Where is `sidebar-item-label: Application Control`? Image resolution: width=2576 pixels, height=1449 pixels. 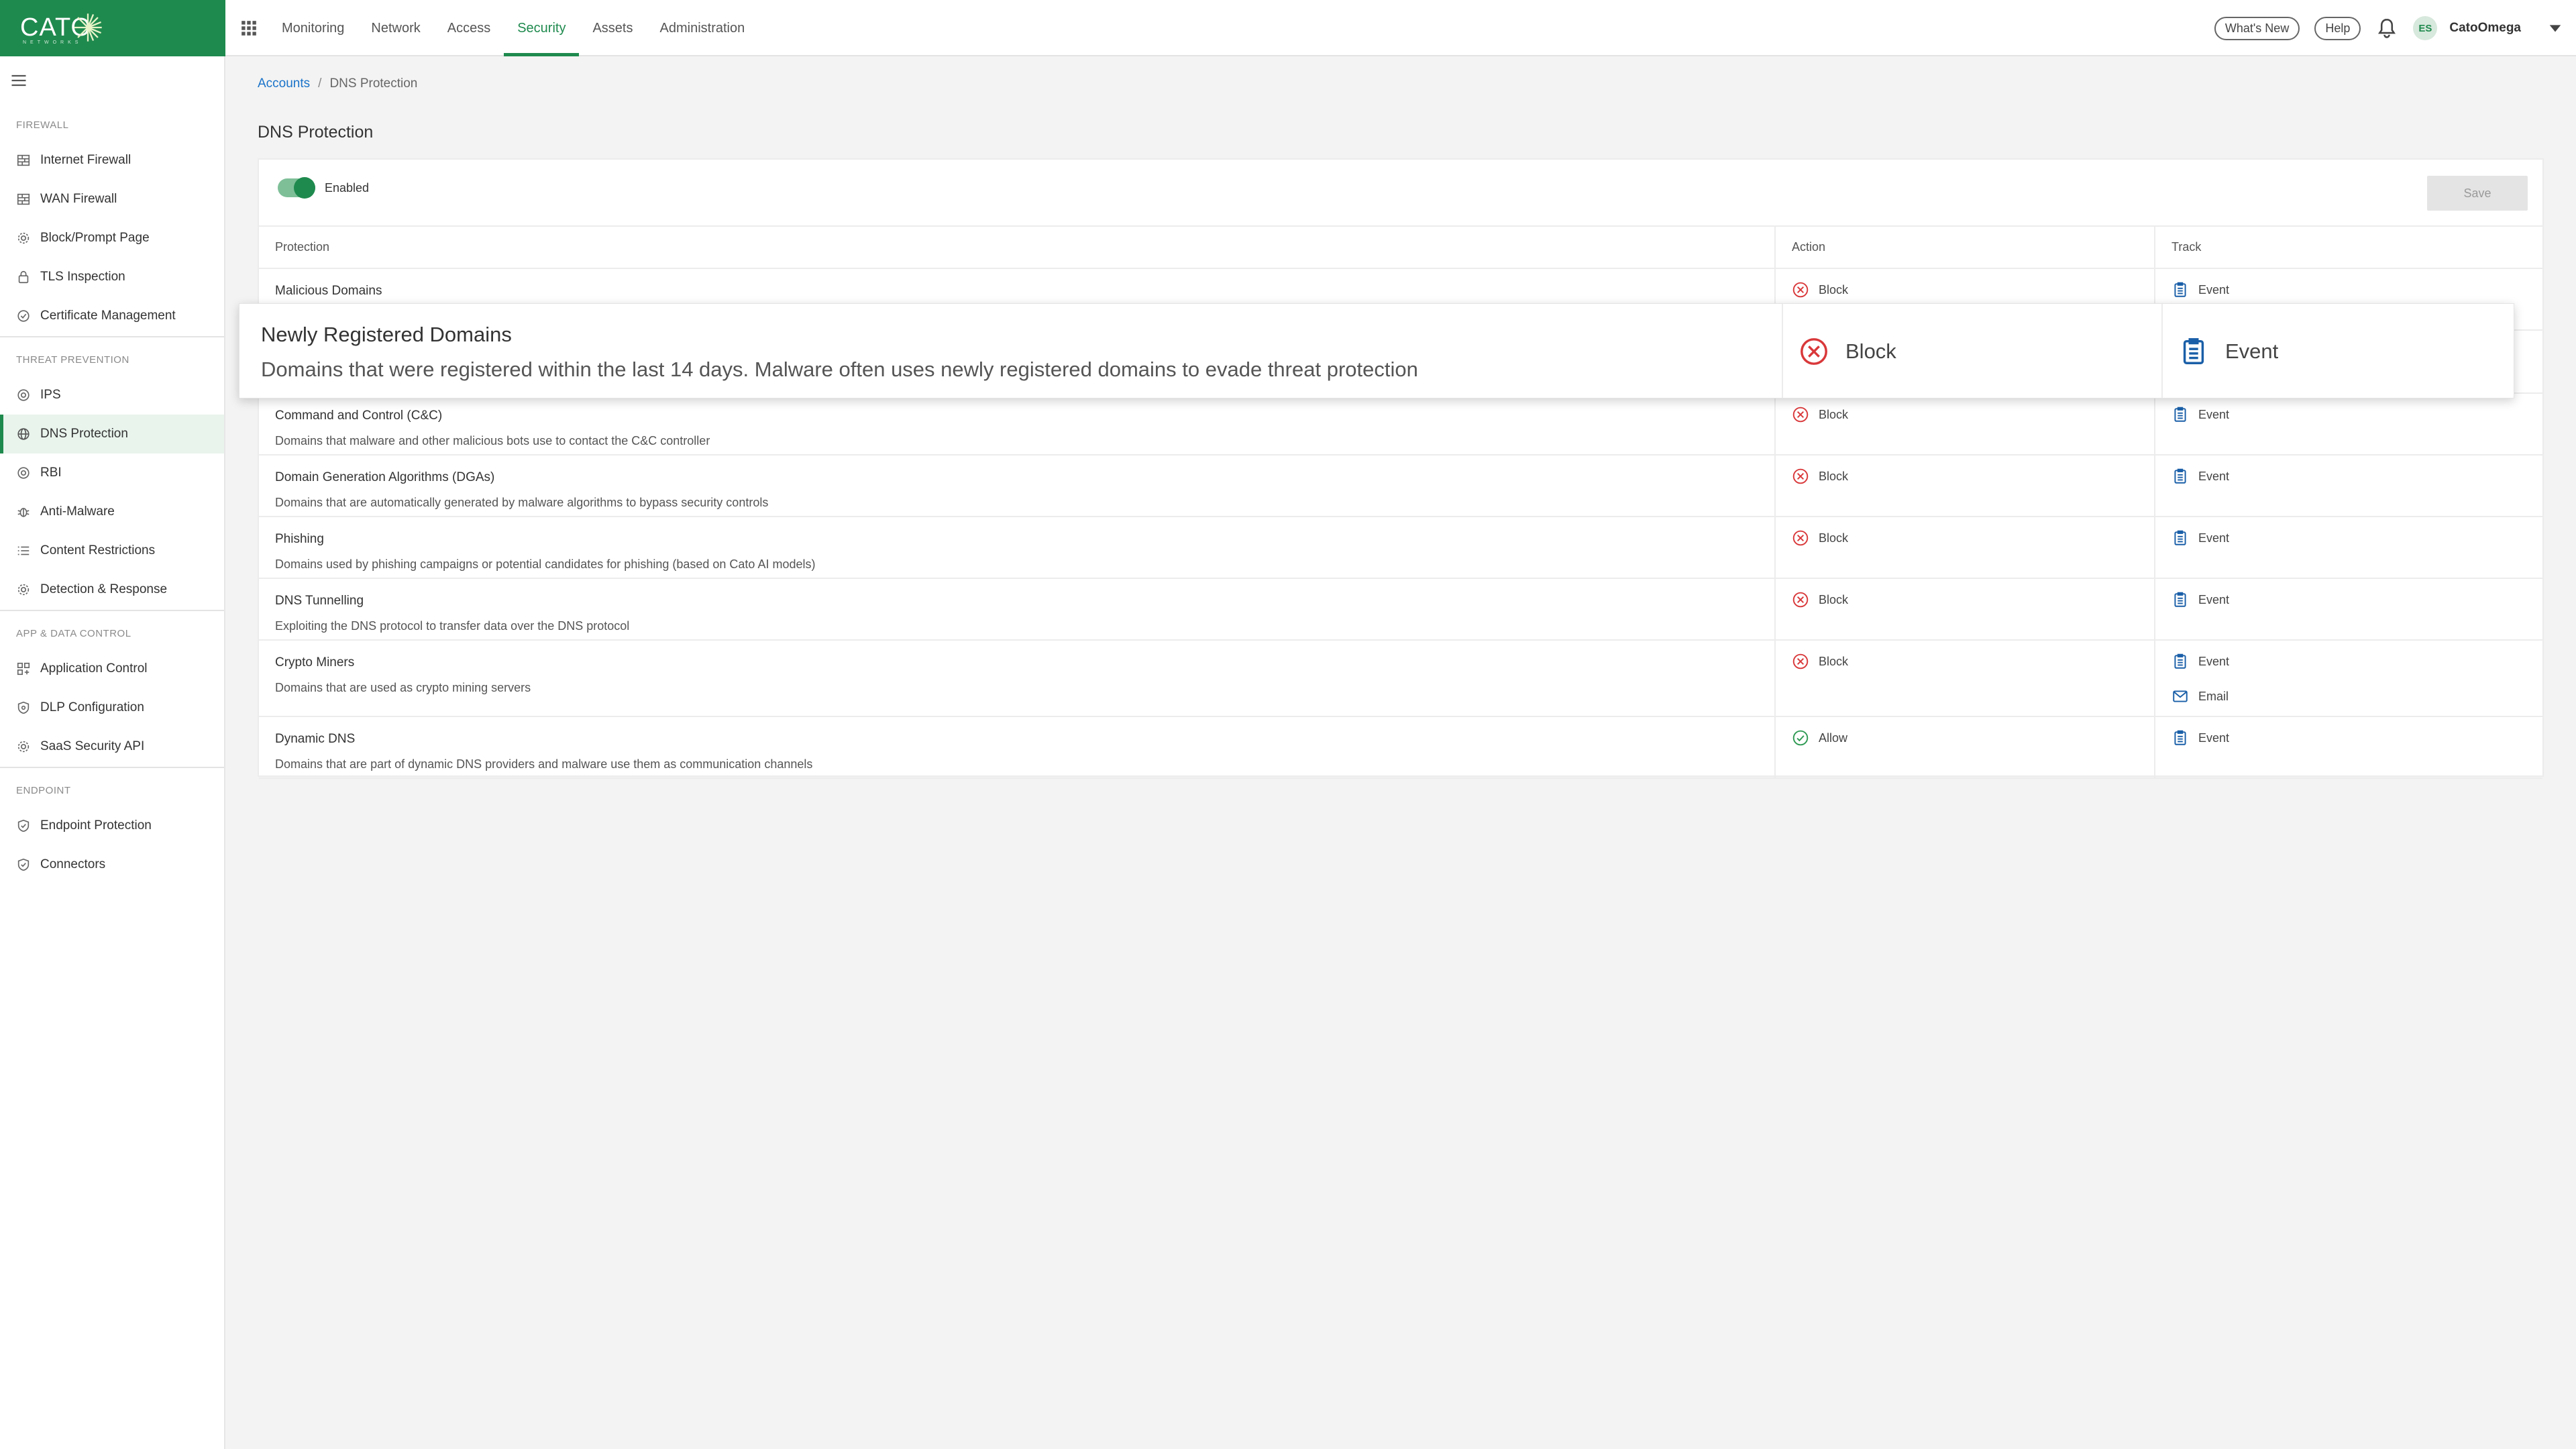
sidebar-item-label: Application Control is located at coordinates (94, 668).